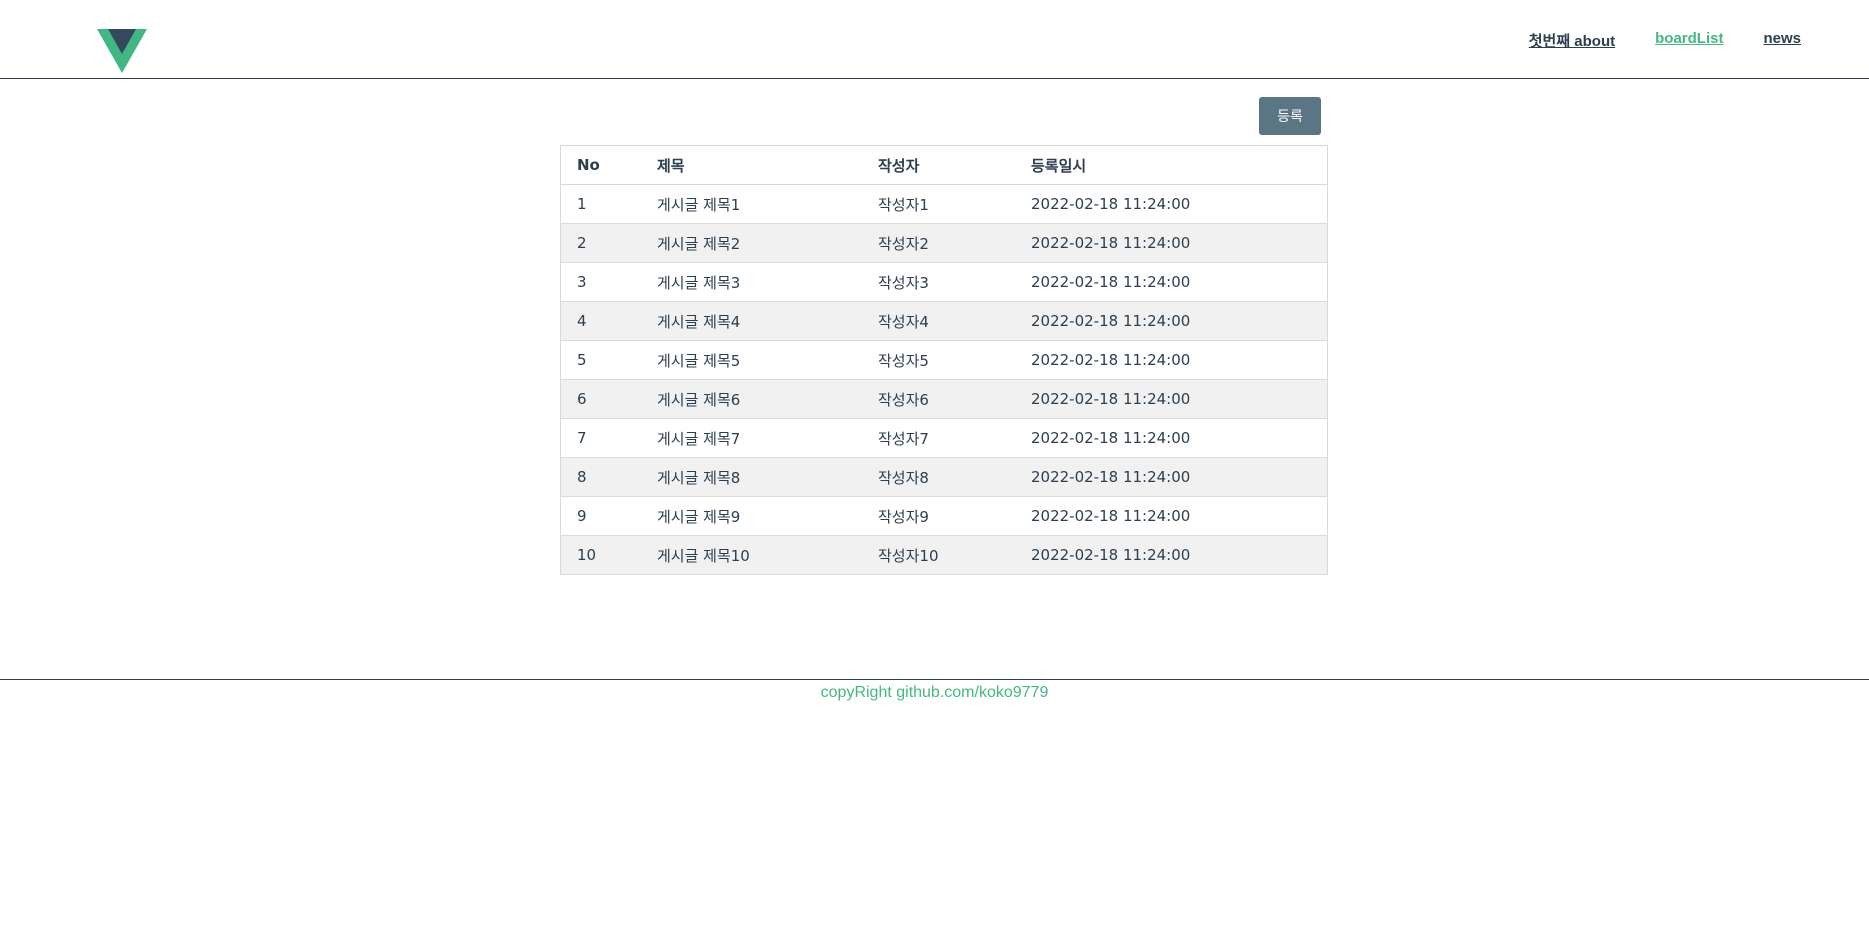 The width and height of the screenshot is (1869, 933). I want to click on page-footer: copyRight github.com/koko9779, so click(934, 690).